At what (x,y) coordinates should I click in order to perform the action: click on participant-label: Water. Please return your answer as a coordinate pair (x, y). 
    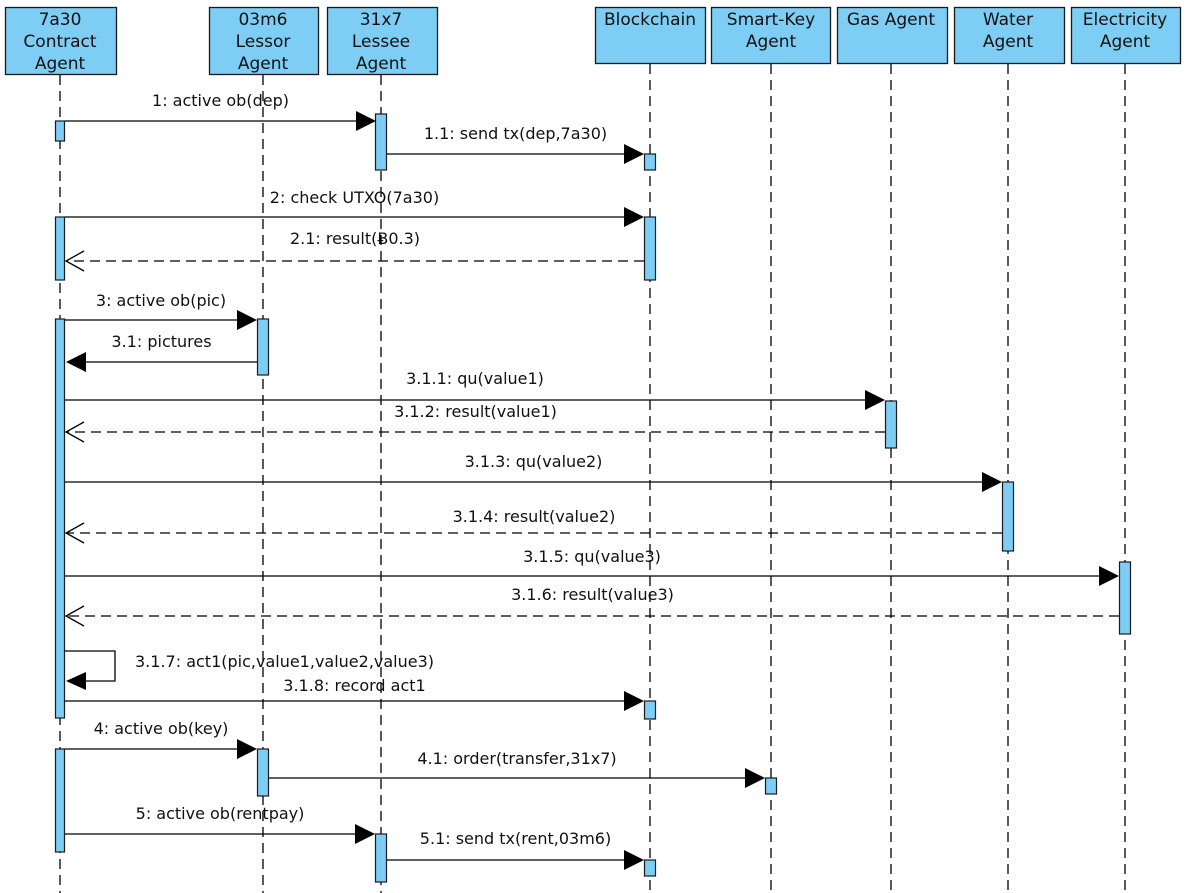
    Looking at the image, I should click on (1008, 20).